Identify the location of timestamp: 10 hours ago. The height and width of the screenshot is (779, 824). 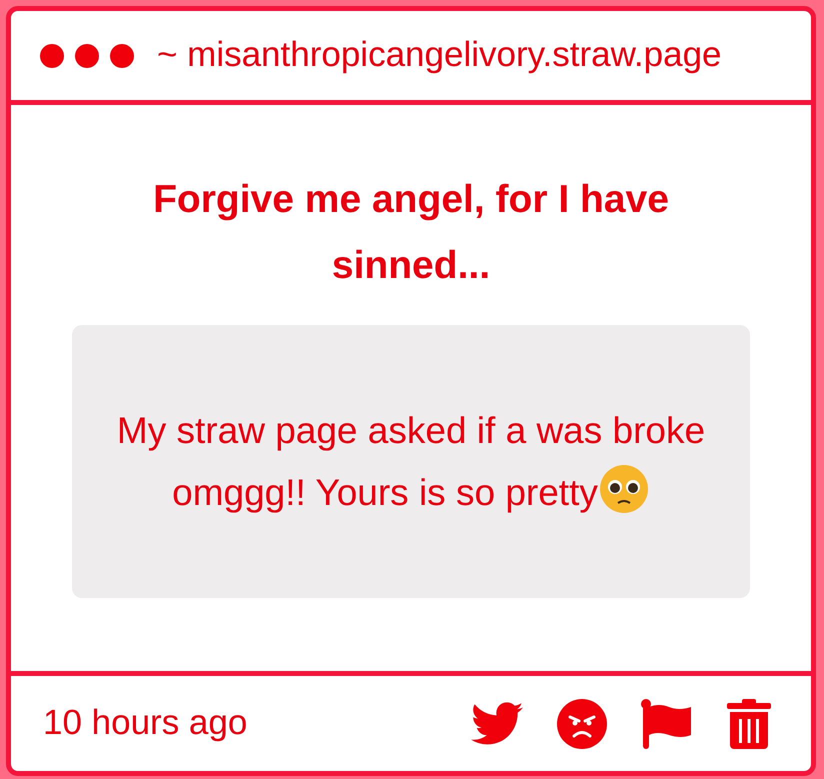
(145, 723).